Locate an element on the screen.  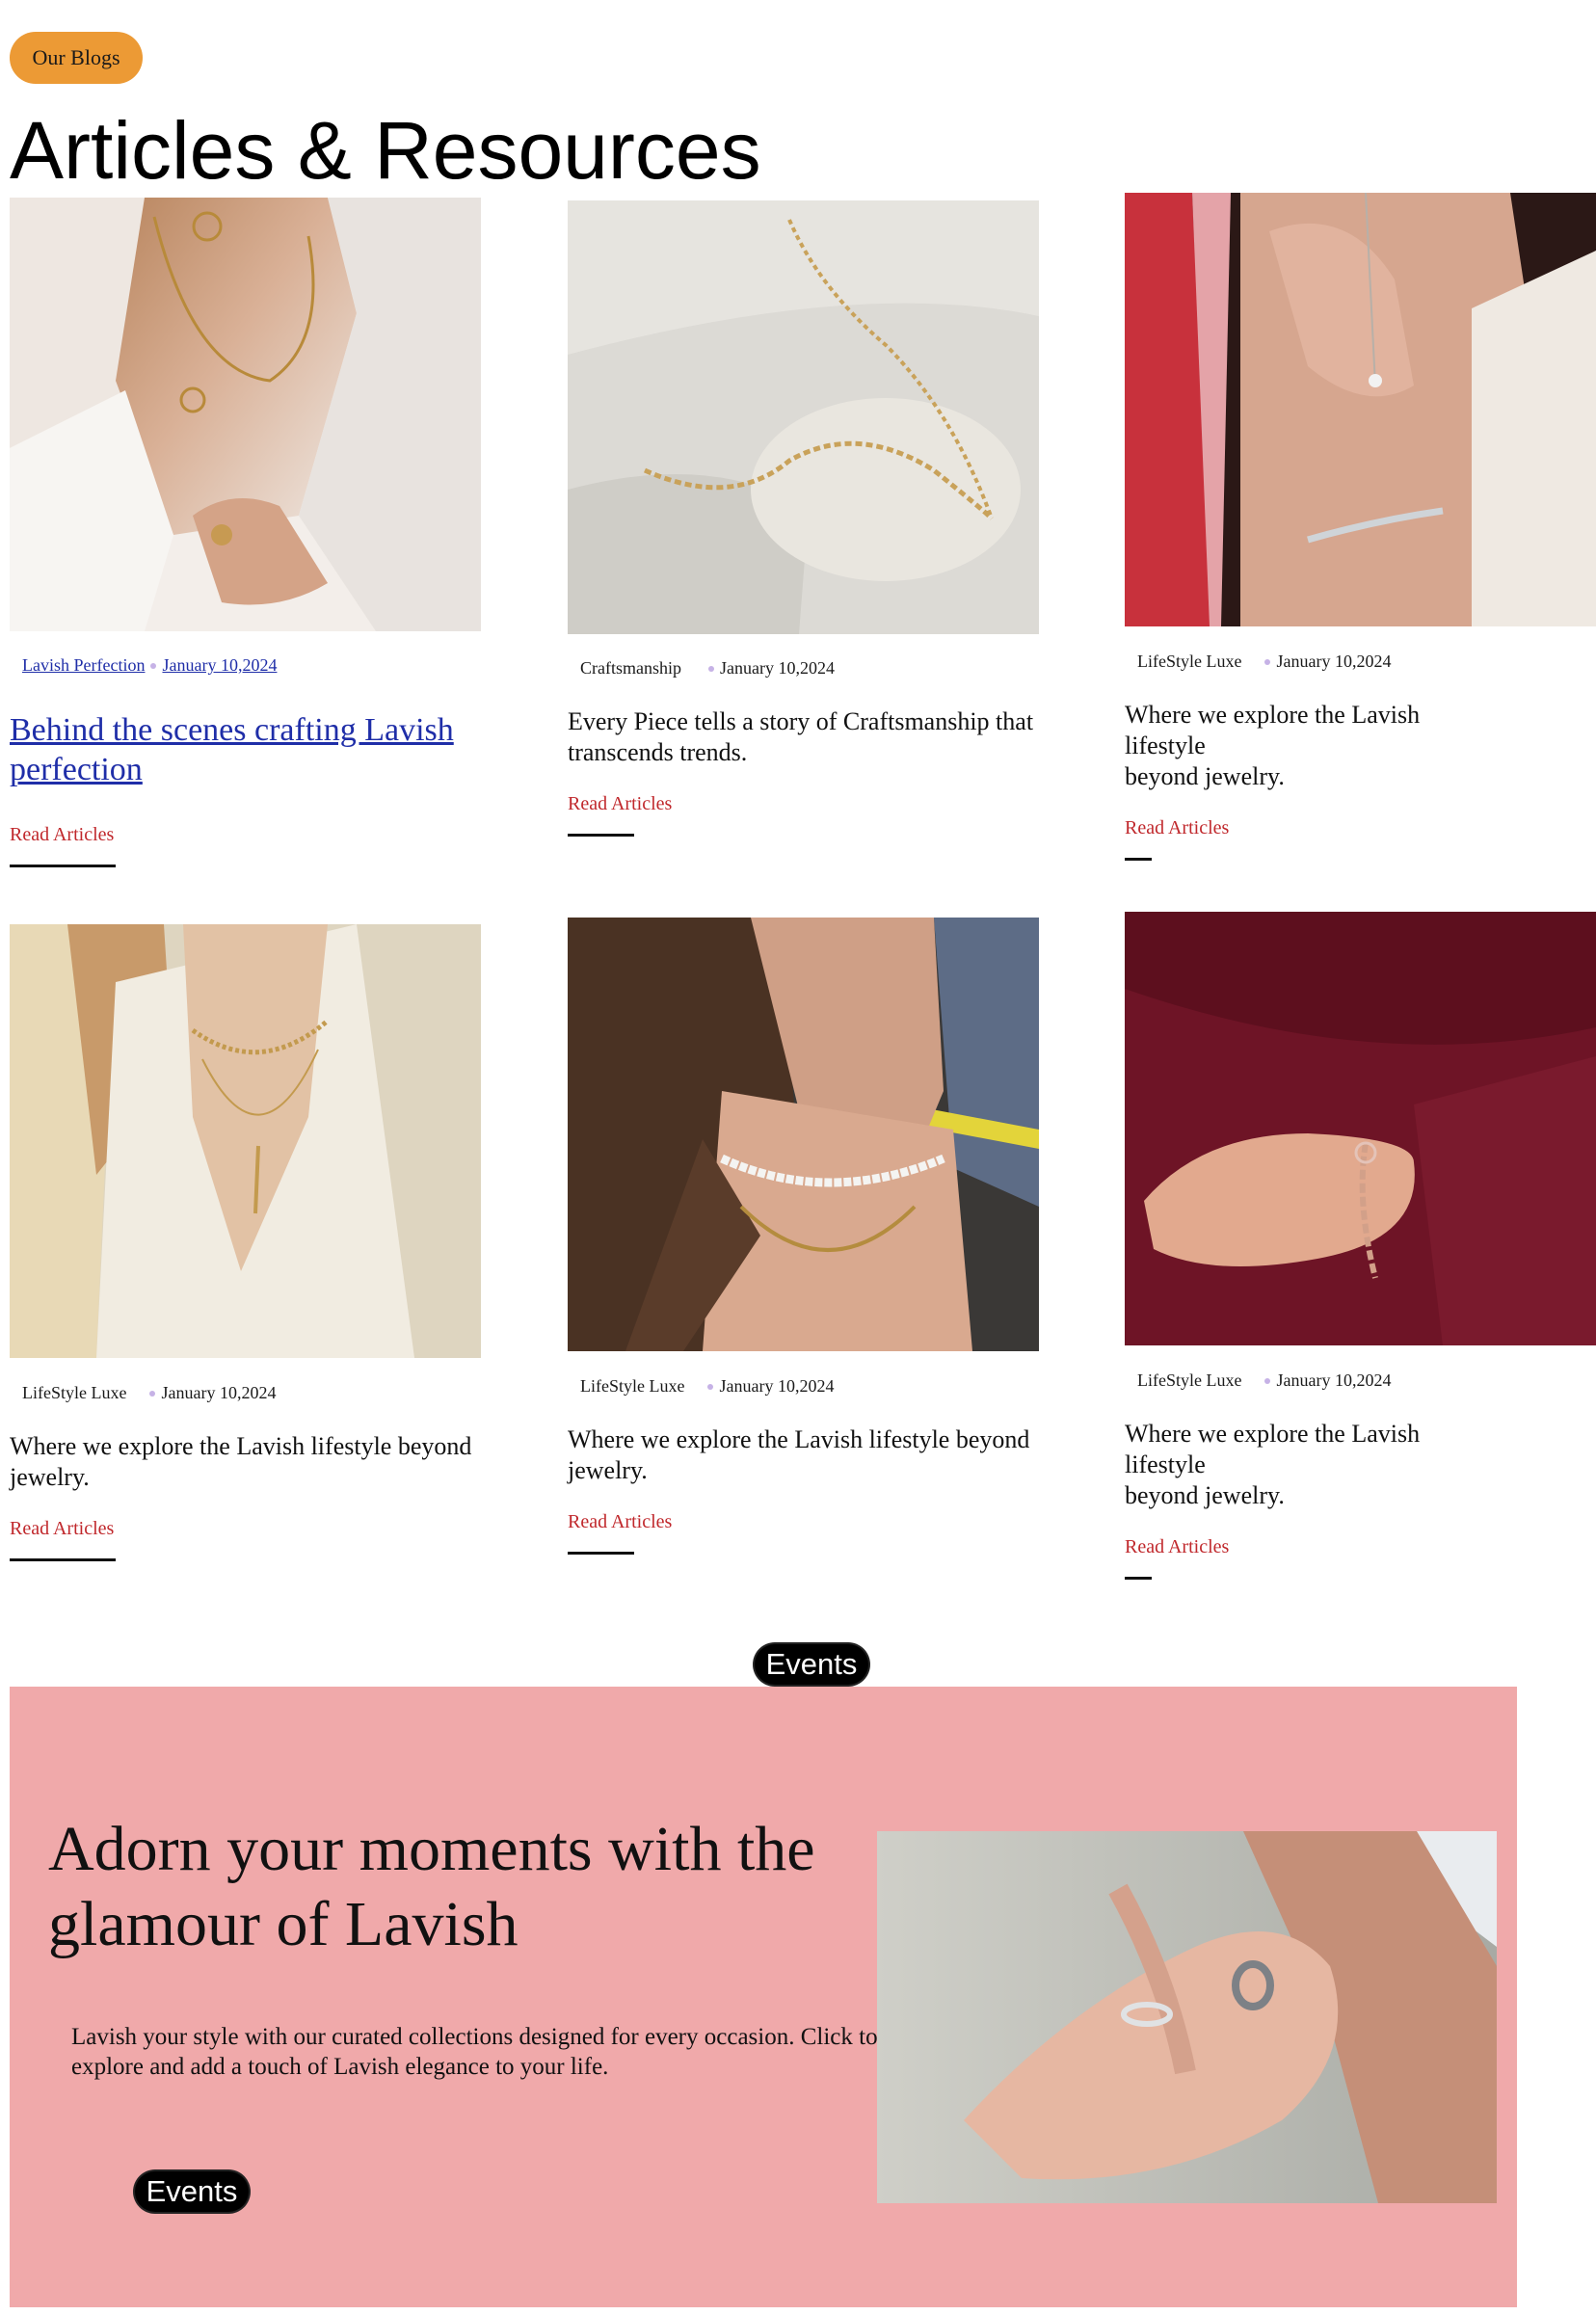
hand-rose-gold-bracelet-photo is located at coordinates (1360, 1129).